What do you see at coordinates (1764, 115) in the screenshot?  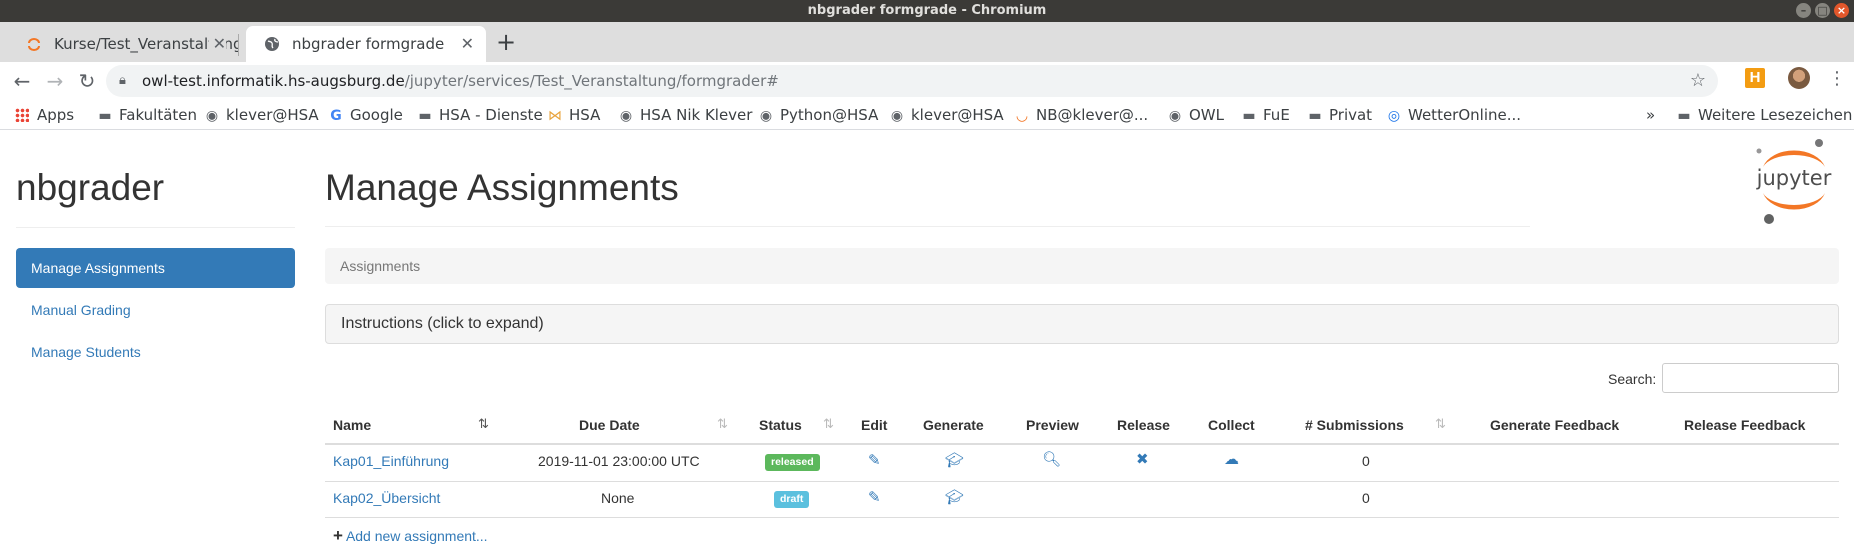 I see `bookmark-weitere-lesezeichen: ▬ Weitere Lesezeichen` at bounding box center [1764, 115].